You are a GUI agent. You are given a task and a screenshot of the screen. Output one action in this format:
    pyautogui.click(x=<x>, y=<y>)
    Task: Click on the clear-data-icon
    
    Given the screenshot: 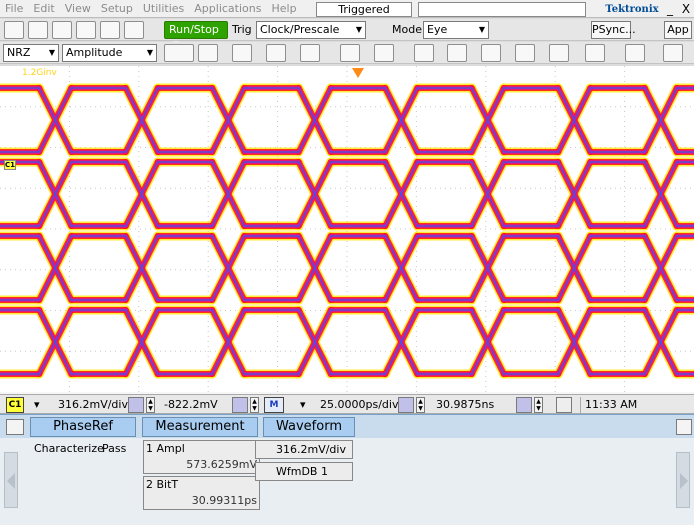 What is the action you would take?
    pyautogui.click(x=86, y=30)
    